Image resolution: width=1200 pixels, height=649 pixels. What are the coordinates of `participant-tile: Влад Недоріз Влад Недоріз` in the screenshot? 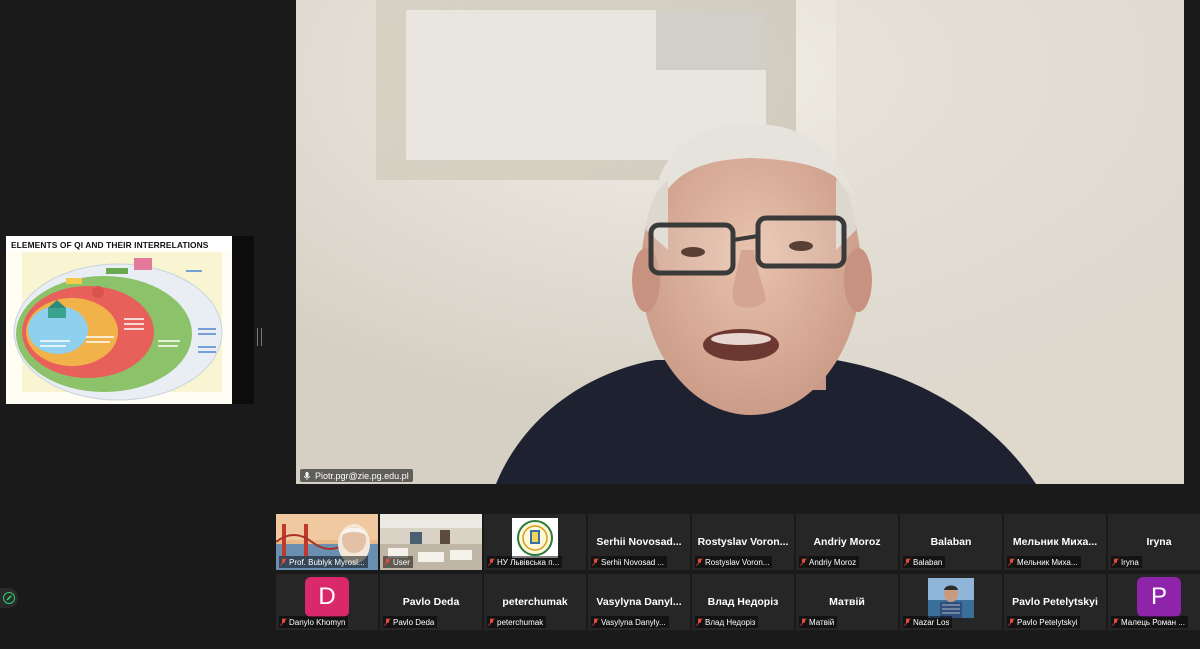 It's located at (743, 602).